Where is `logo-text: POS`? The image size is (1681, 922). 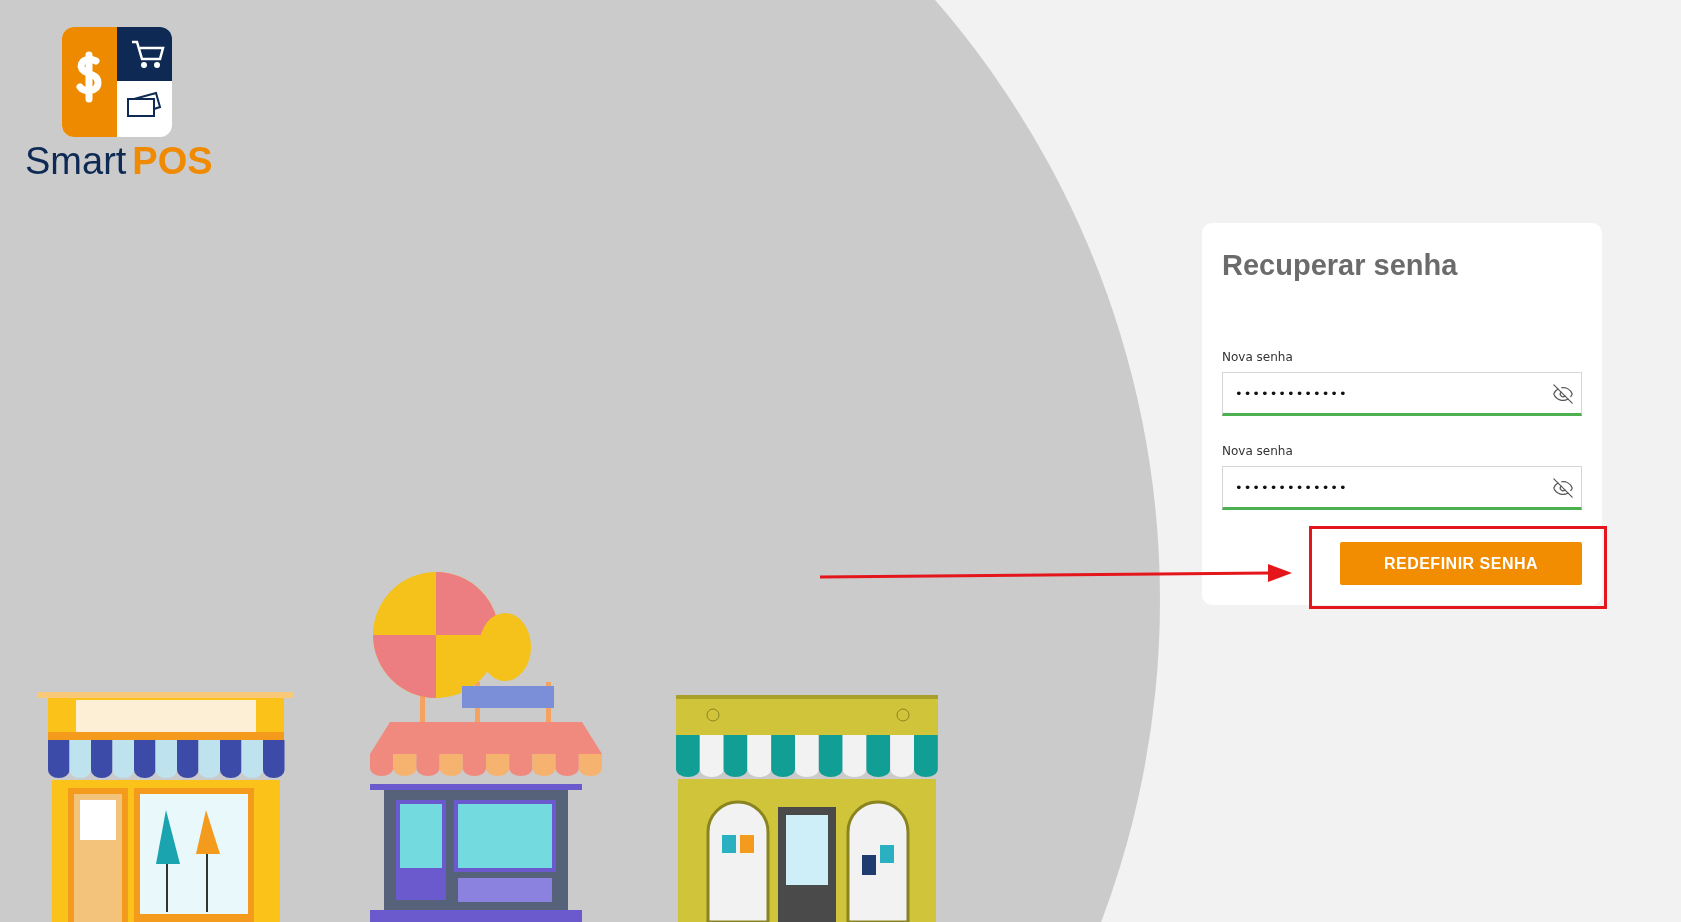
logo-text: POS is located at coordinates (172, 161).